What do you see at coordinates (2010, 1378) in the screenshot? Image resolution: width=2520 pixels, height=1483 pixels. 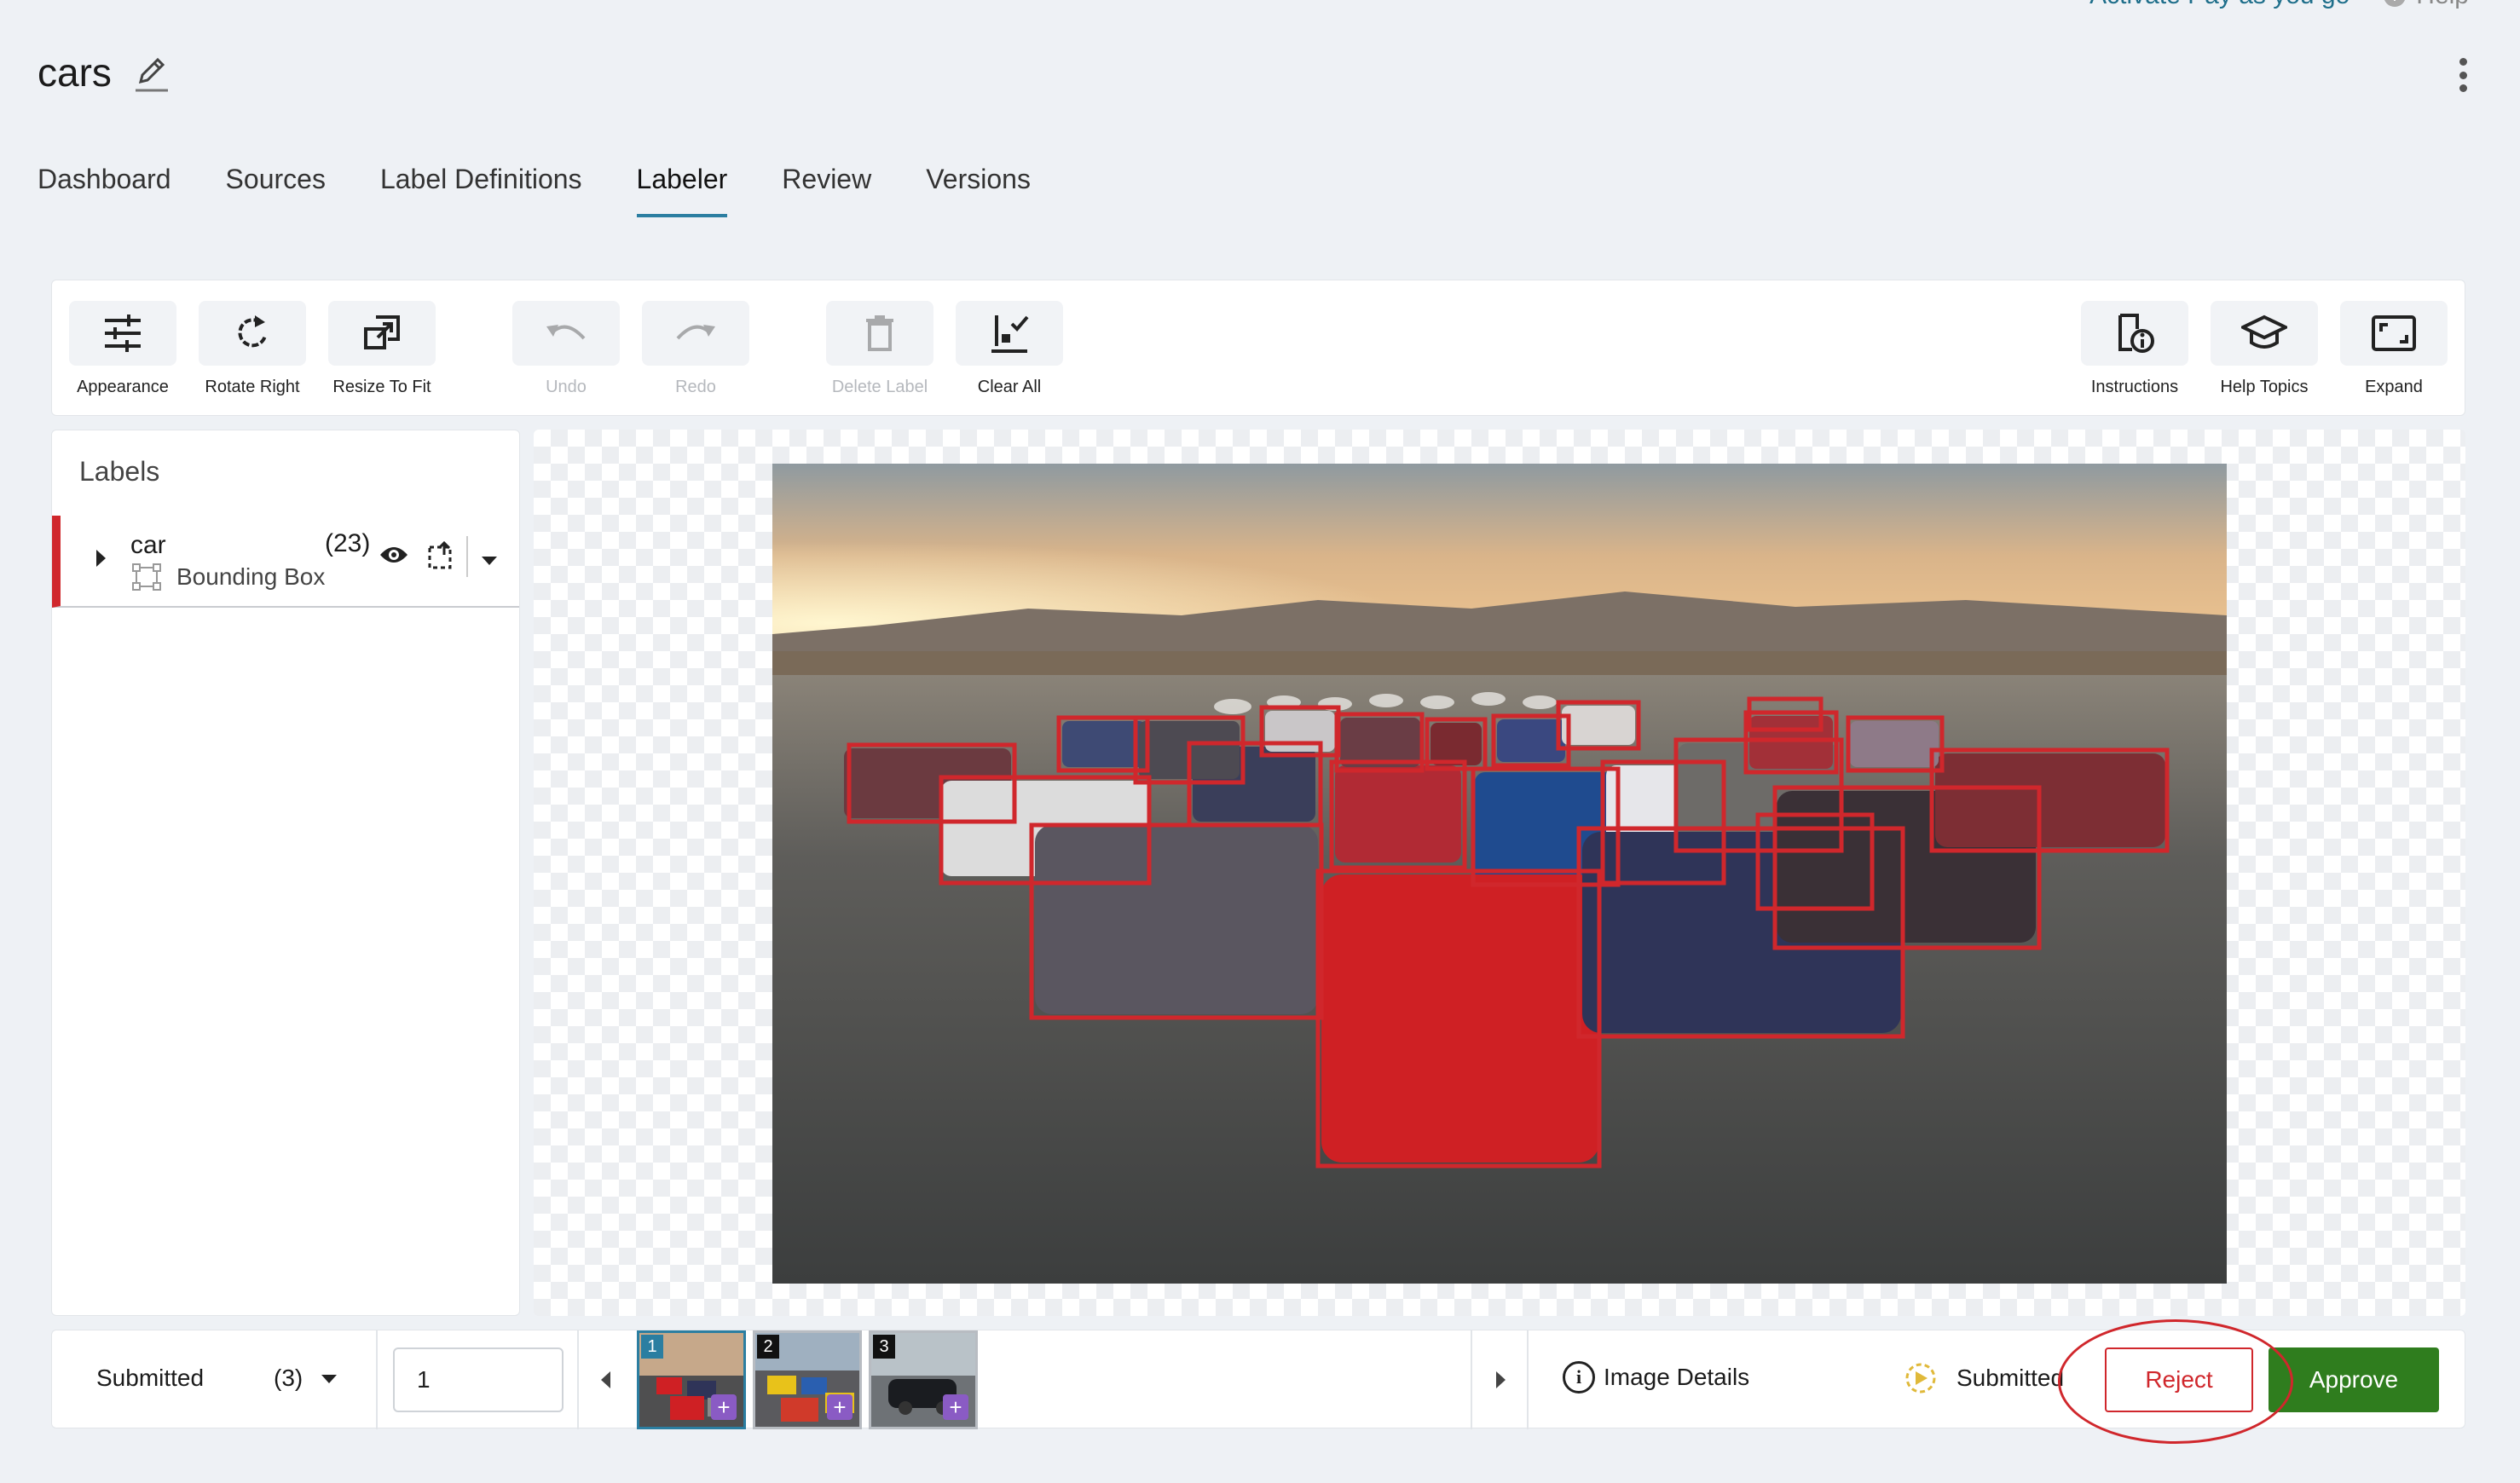 I see `submitted-status-label: Submitted` at bounding box center [2010, 1378].